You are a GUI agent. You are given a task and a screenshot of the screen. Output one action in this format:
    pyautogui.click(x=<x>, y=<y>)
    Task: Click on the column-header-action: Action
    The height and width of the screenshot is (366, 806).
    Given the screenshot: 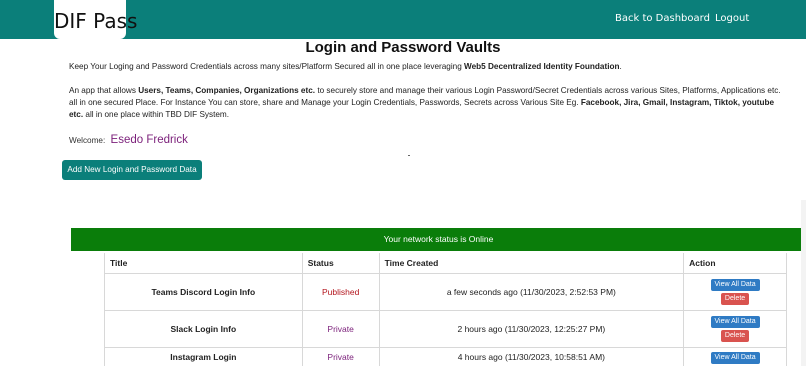 What is the action you would take?
    pyautogui.click(x=735, y=263)
    